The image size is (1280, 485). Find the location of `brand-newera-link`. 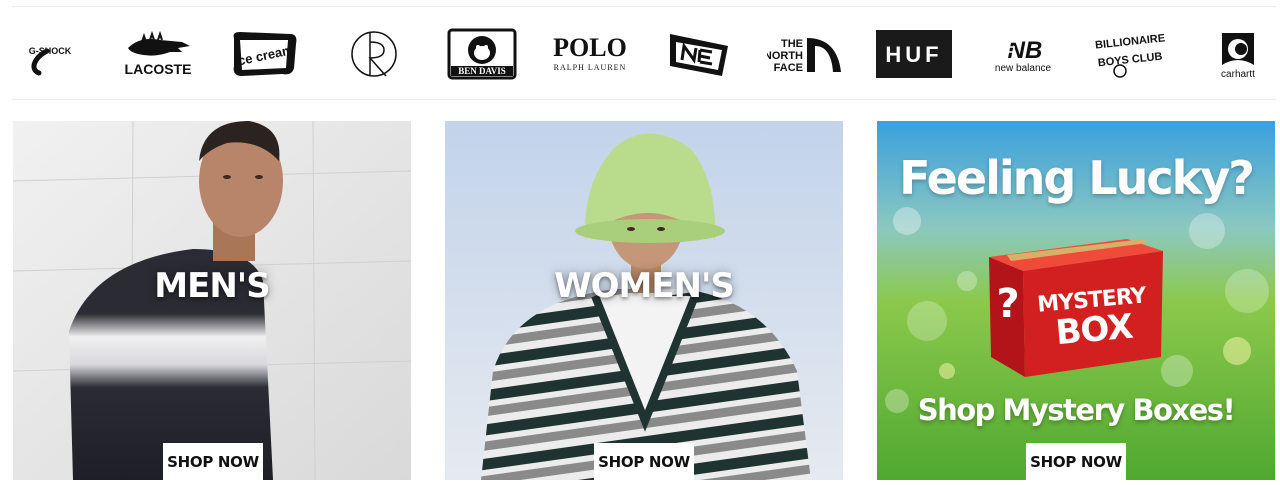

brand-newera-link is located at coordinates (699, 54).